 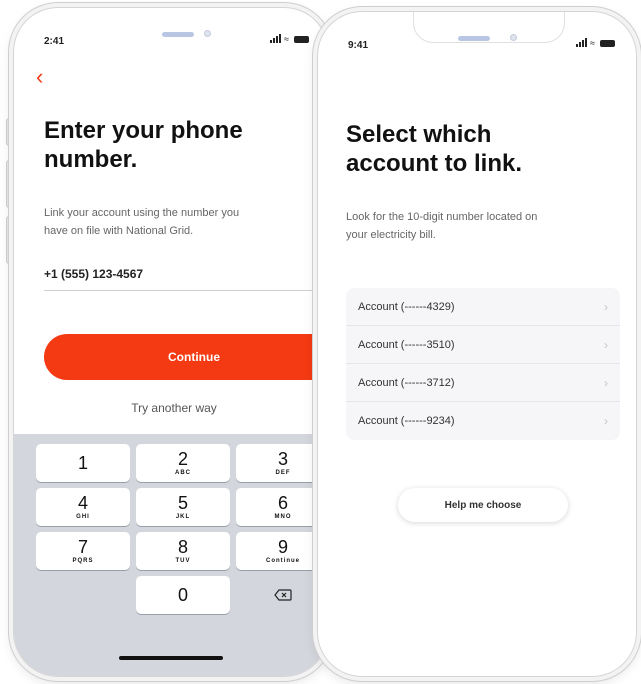 I want to click on key-letters: TUV, so click(x=183, y=560).